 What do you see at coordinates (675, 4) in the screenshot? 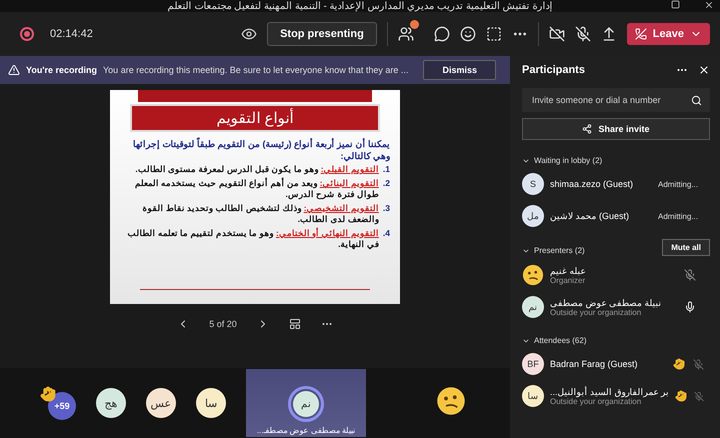
I see `maximize-icon` at bounding box center [675, 4].